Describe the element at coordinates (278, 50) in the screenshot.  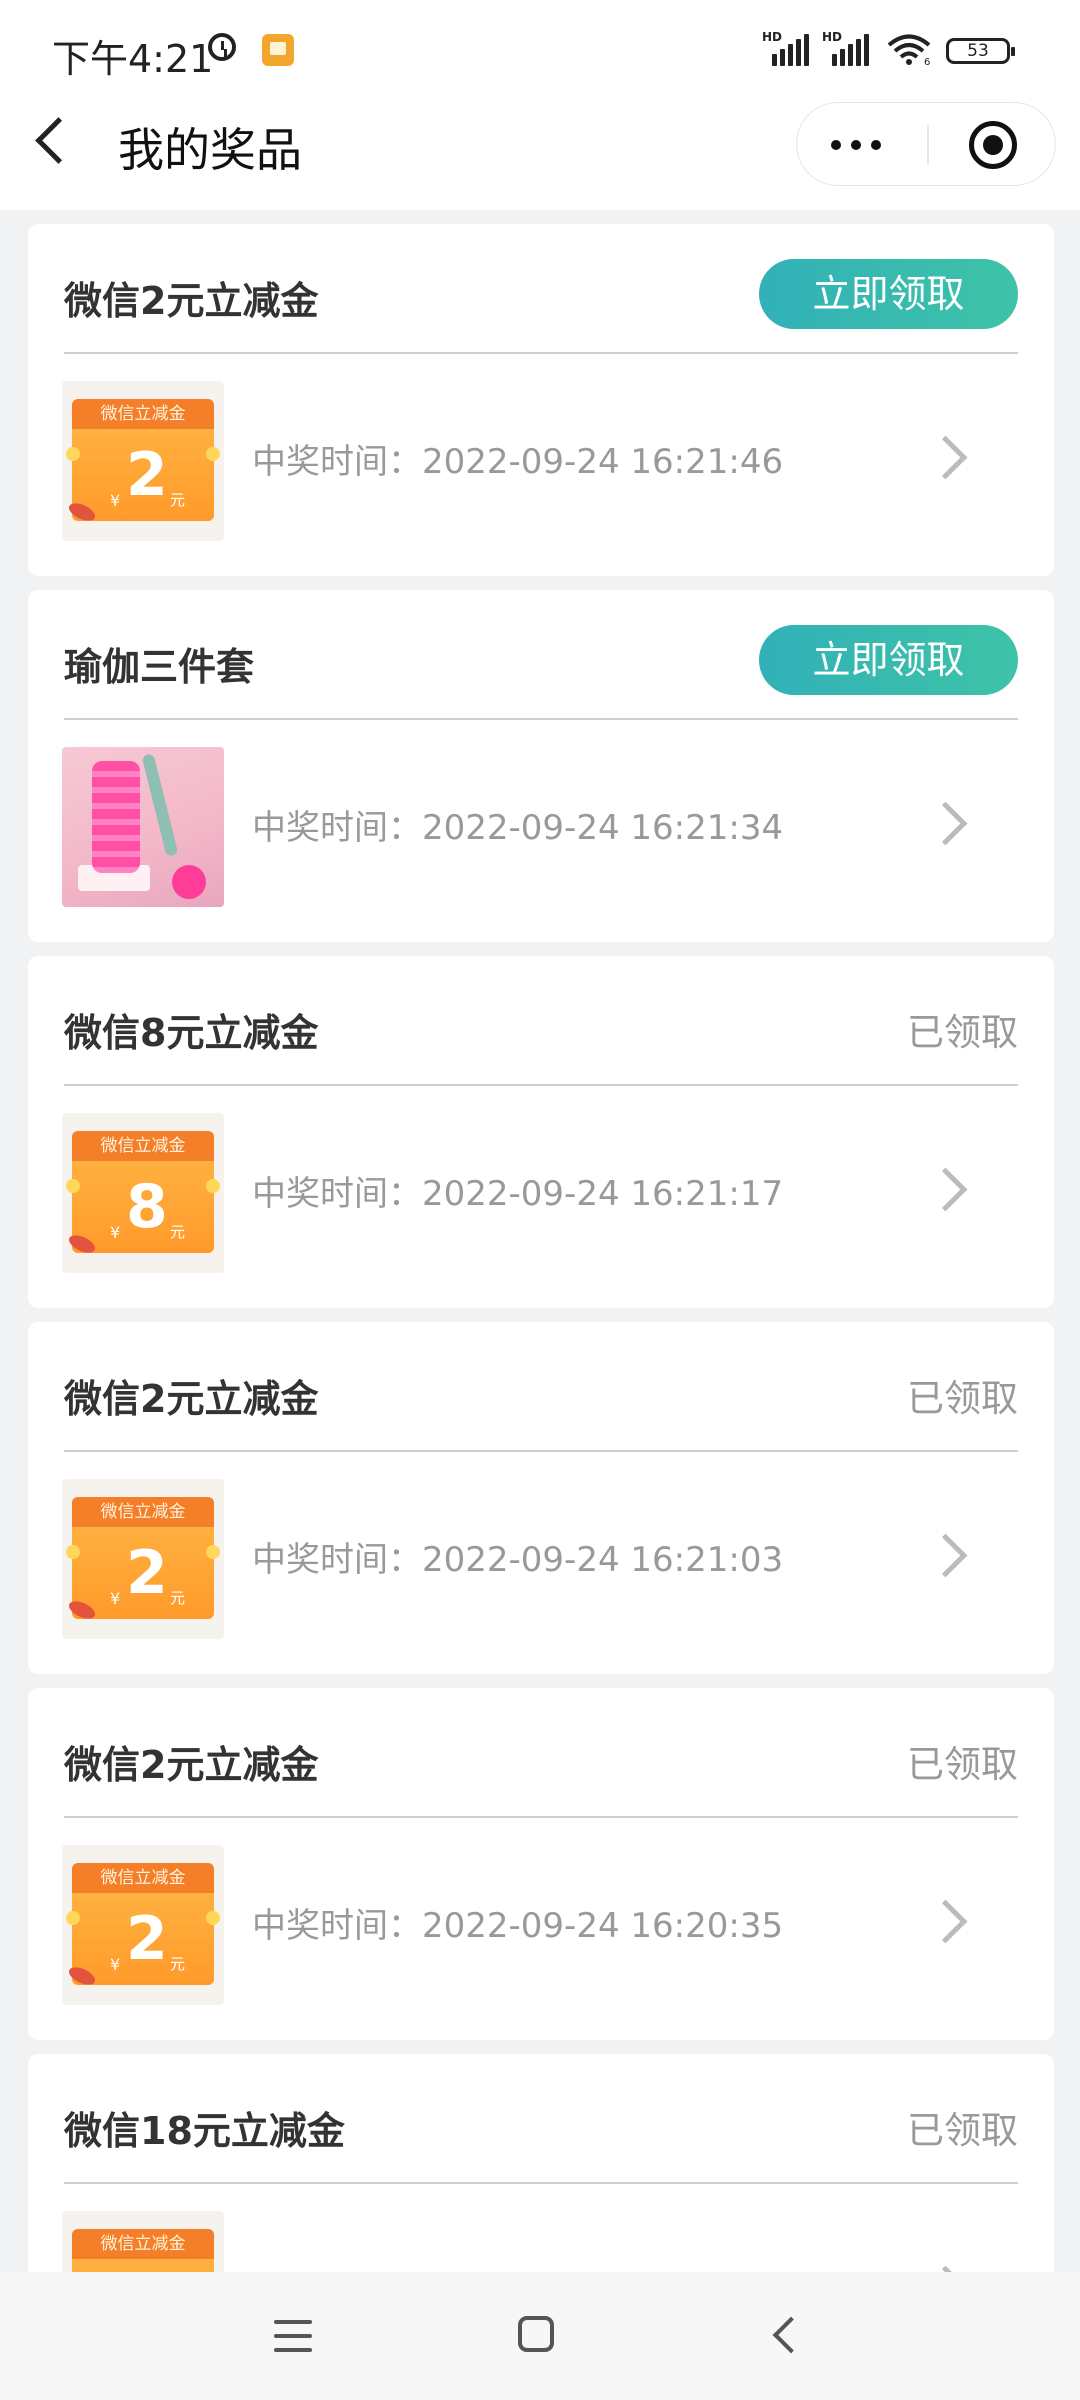
I see `app-badge-icon` at that location.